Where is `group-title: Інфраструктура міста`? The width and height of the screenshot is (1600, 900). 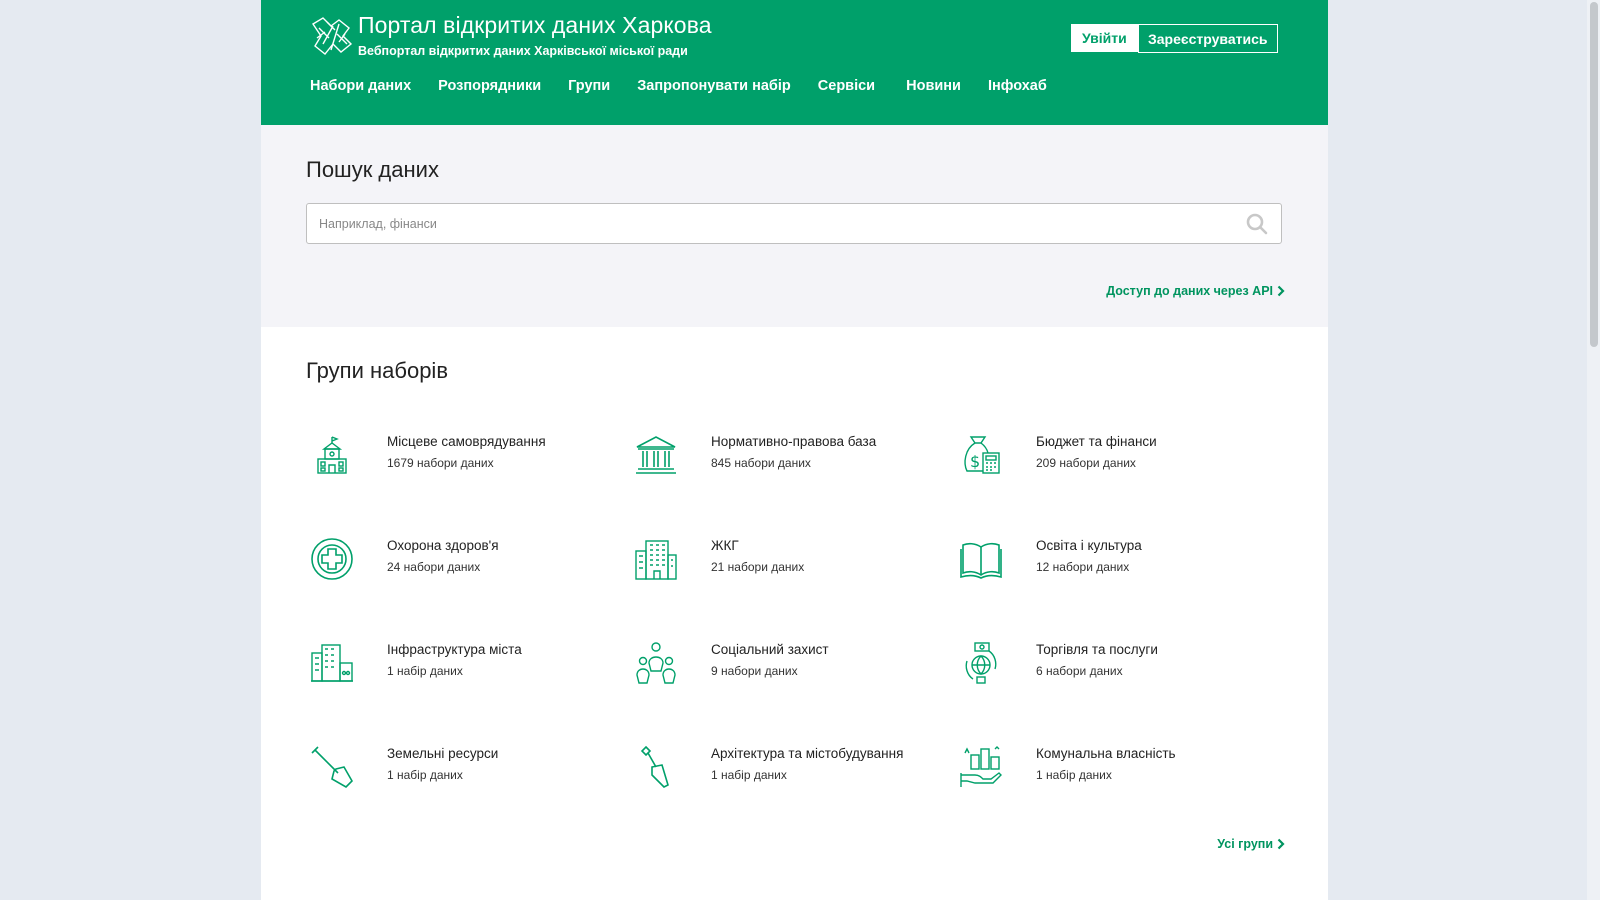 group-title: Інфраструктура міста is located at coordinates (454, 649).